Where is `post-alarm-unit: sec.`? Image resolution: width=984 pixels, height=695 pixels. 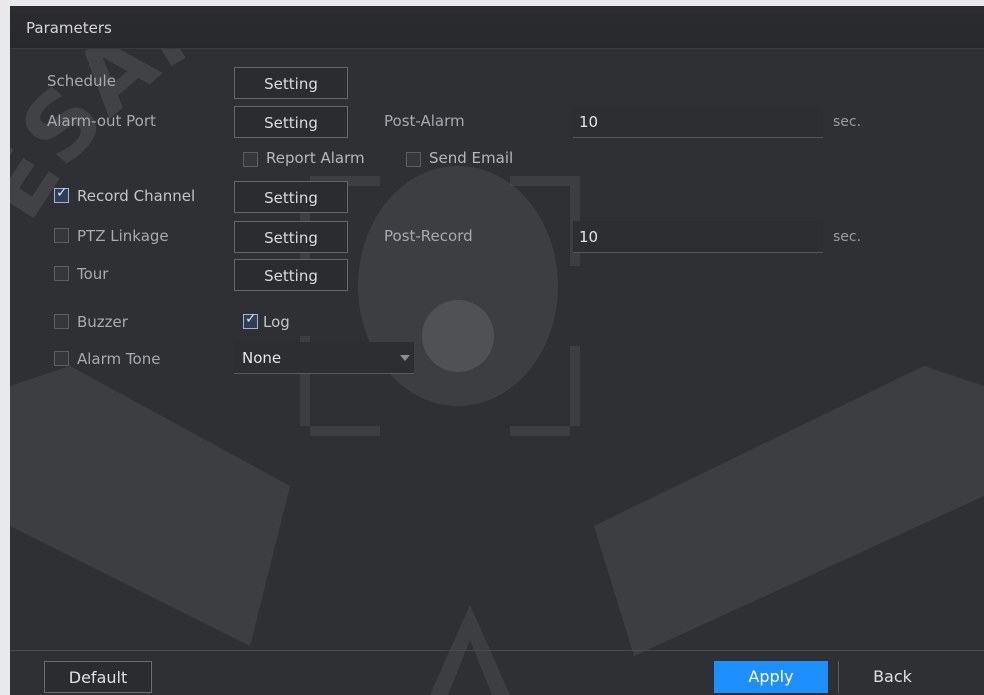 post-alarm-unit: sec. is located at coordinates (847, 122).